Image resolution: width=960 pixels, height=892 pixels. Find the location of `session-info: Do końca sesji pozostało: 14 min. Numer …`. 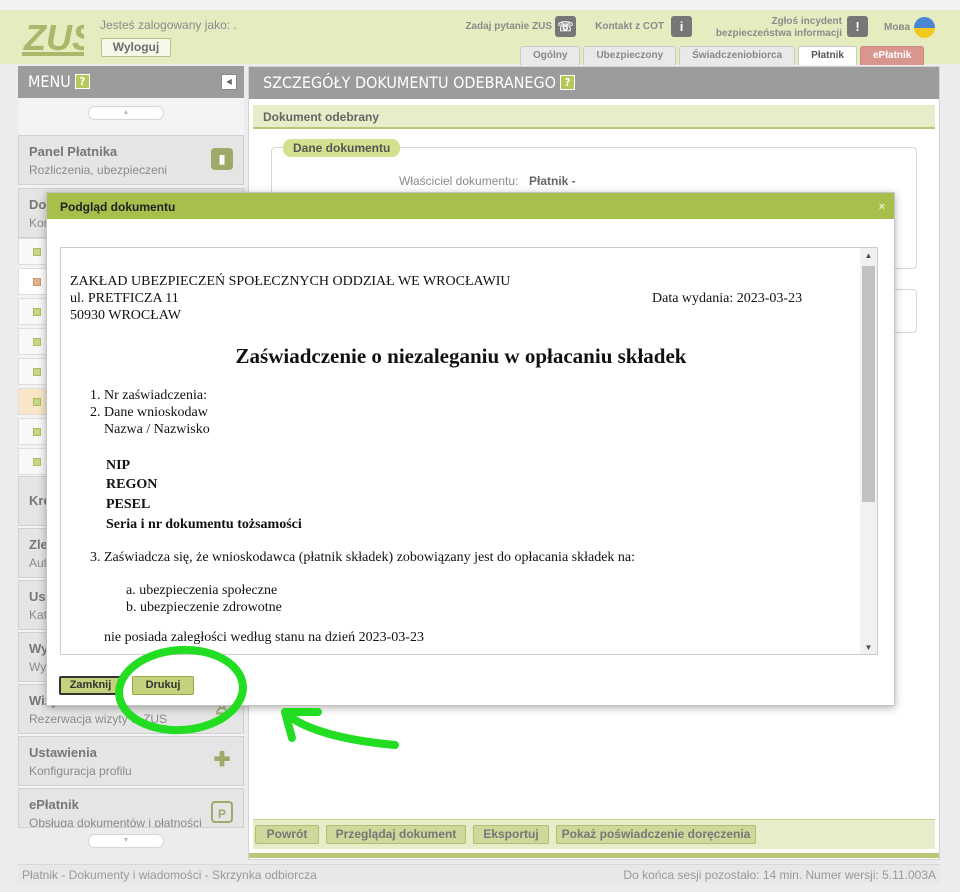

session-info: Do końca sesji pozostało: 14 min. Numer … is located at coordinates (779, 875).